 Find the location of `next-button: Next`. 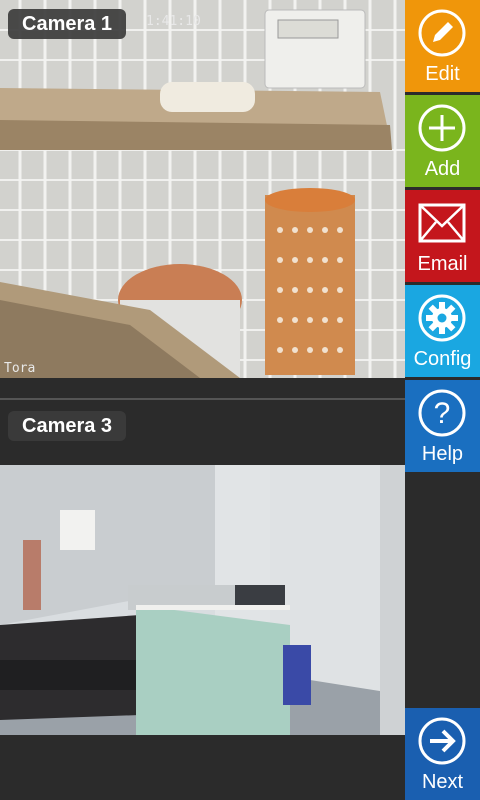

next-button: Next is located at coordinates (442, 754).